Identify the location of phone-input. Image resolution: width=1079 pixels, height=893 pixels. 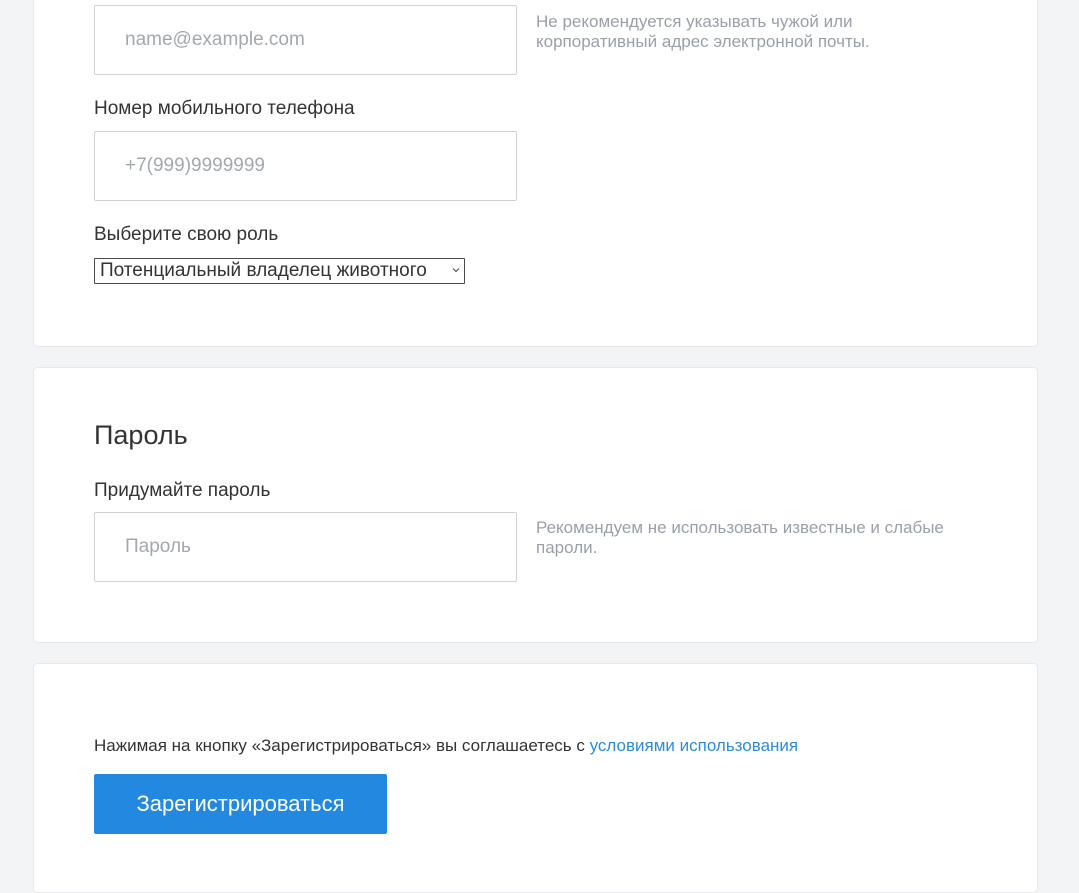
(305, 166).